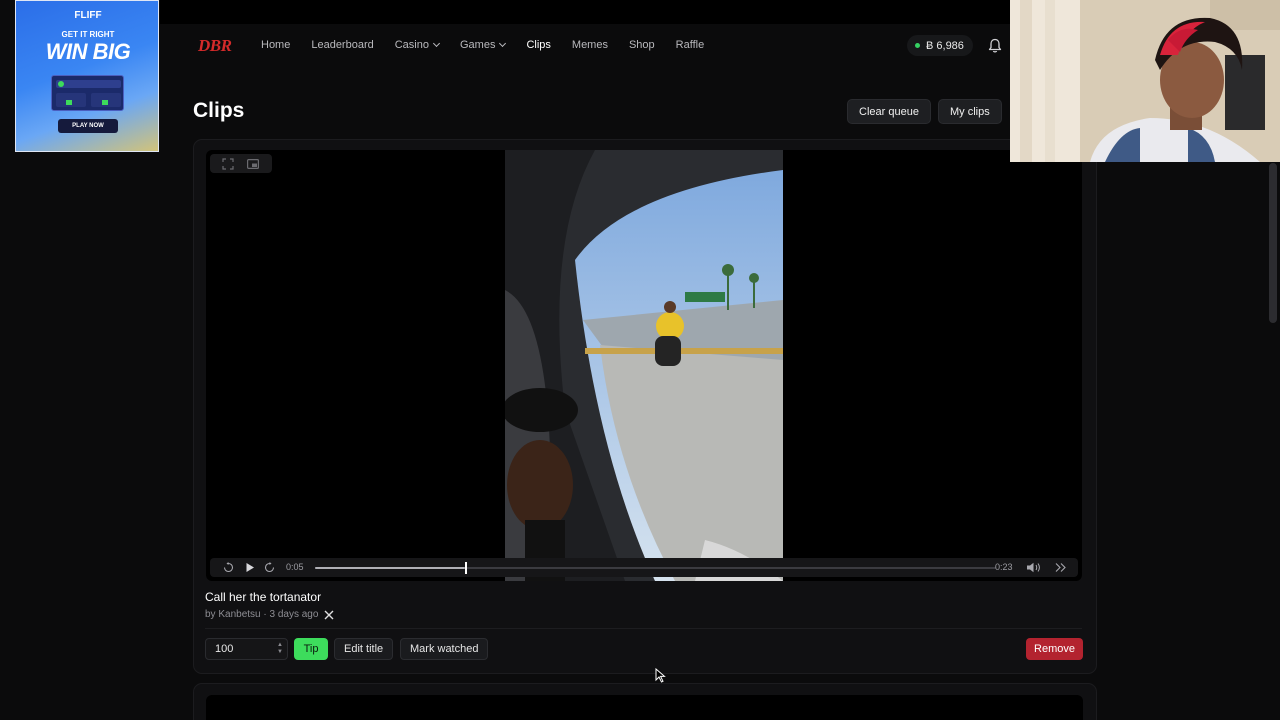 The width and height of the screenshot is (1280, 720). Describe the element at coordinates (88, 51) in the screenshot. I see `ad-headline-large: WIN BIG` at that location.